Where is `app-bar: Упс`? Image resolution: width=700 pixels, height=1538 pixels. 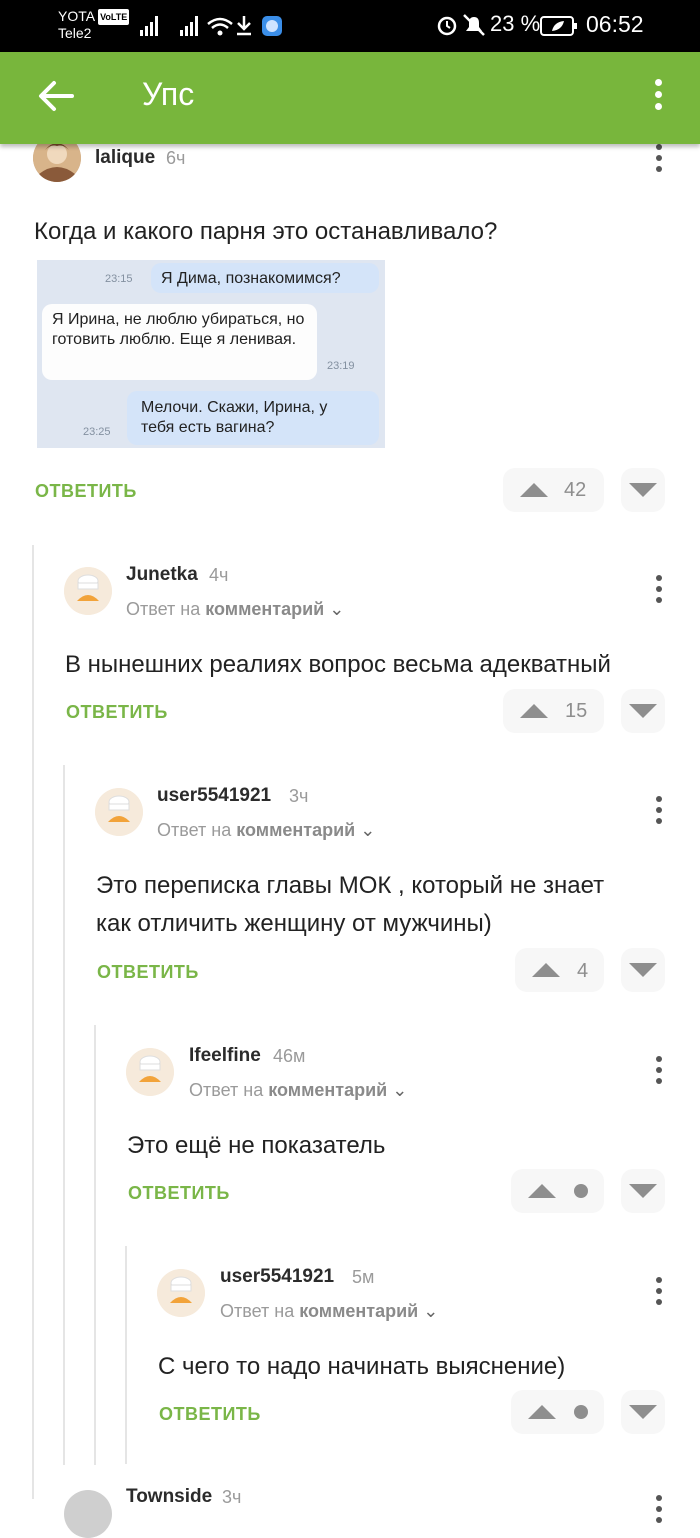 app-bar: Упс is located at coordinates (350, 98).